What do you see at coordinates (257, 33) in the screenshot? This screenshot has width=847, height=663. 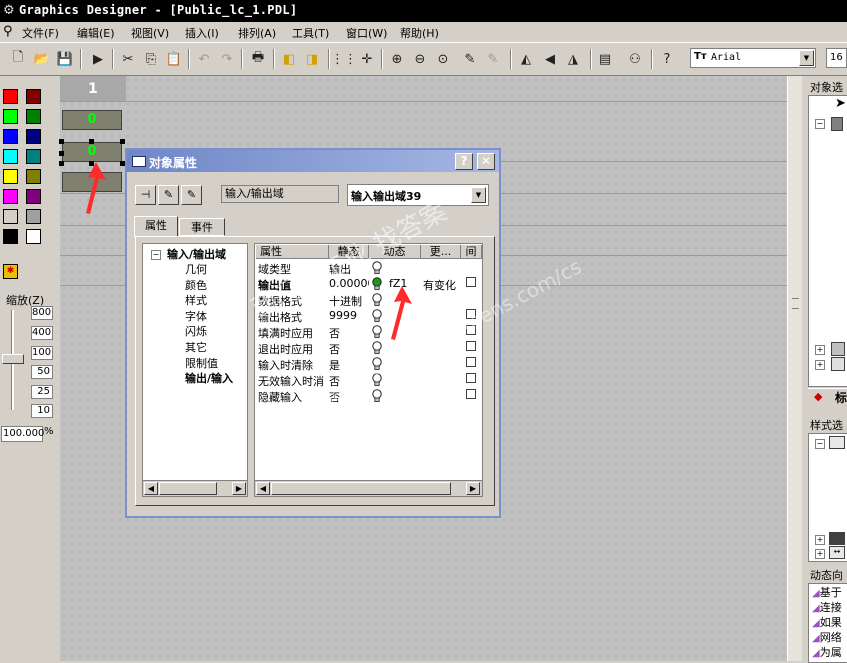 I see `menu-arrange: 排列(A)` at bounding box center [257, 33].